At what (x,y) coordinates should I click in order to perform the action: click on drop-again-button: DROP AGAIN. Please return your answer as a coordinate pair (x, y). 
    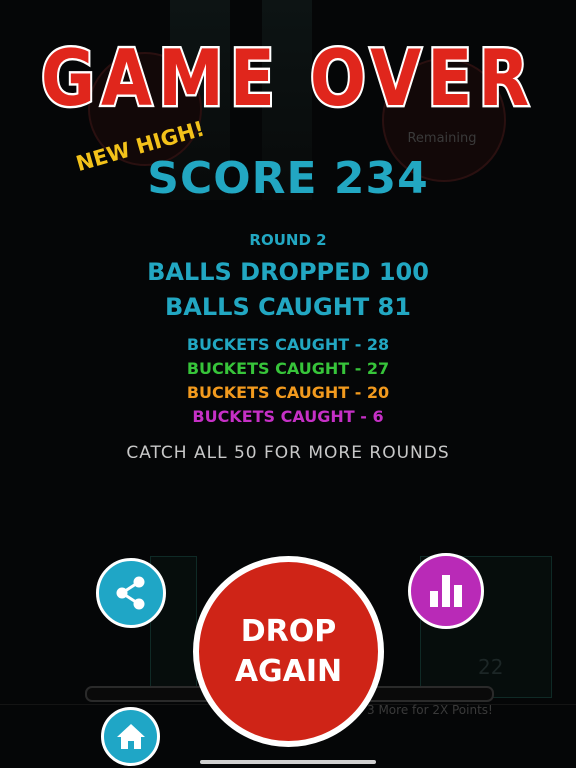
    Looking at the image, I should click on (288, 651).